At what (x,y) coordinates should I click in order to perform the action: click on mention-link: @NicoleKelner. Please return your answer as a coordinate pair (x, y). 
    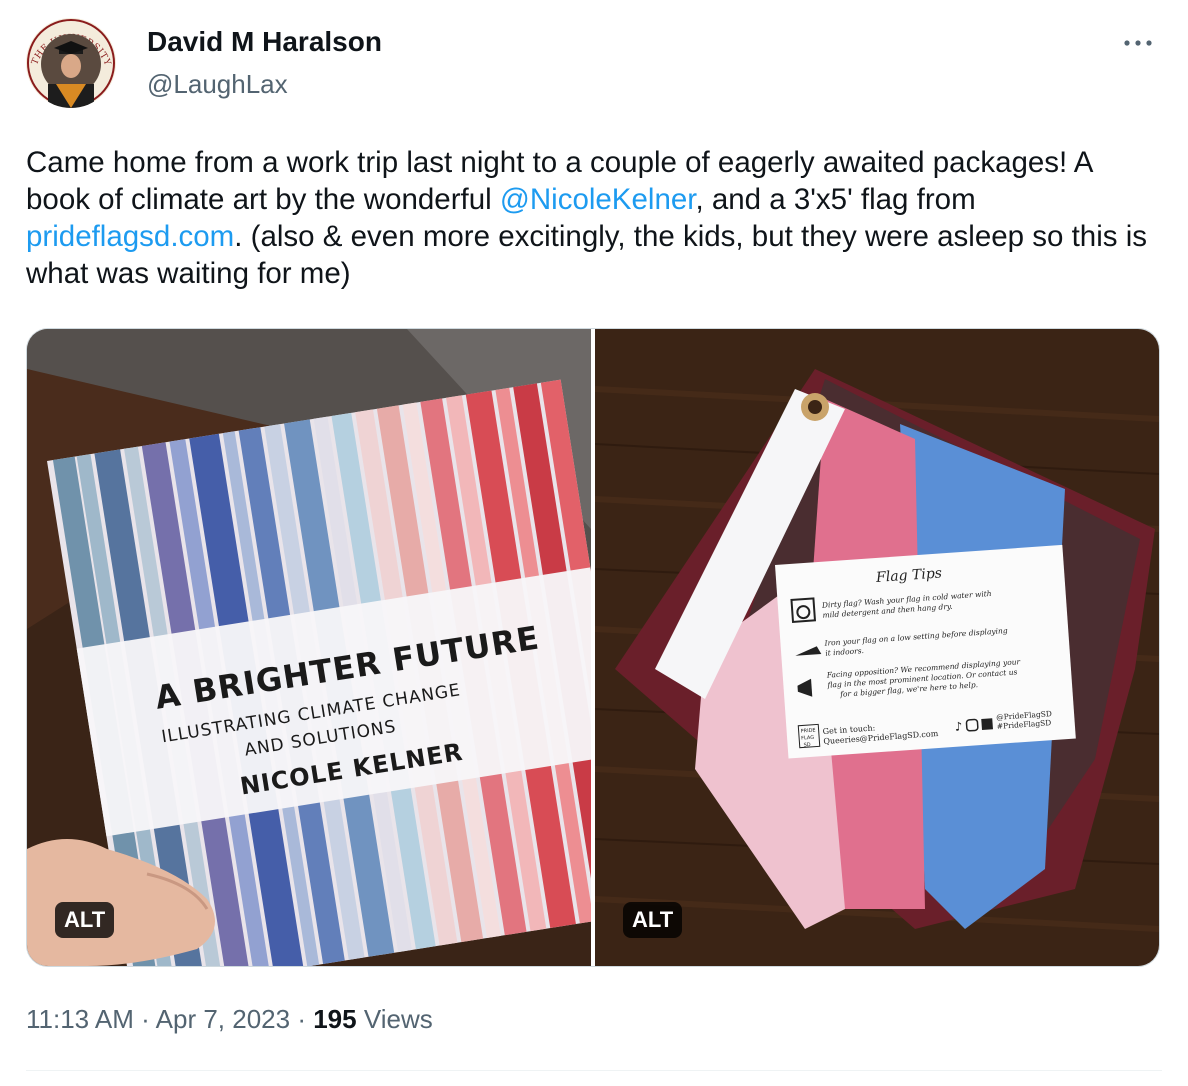
    Looking at the image, I should click on (598, 199).